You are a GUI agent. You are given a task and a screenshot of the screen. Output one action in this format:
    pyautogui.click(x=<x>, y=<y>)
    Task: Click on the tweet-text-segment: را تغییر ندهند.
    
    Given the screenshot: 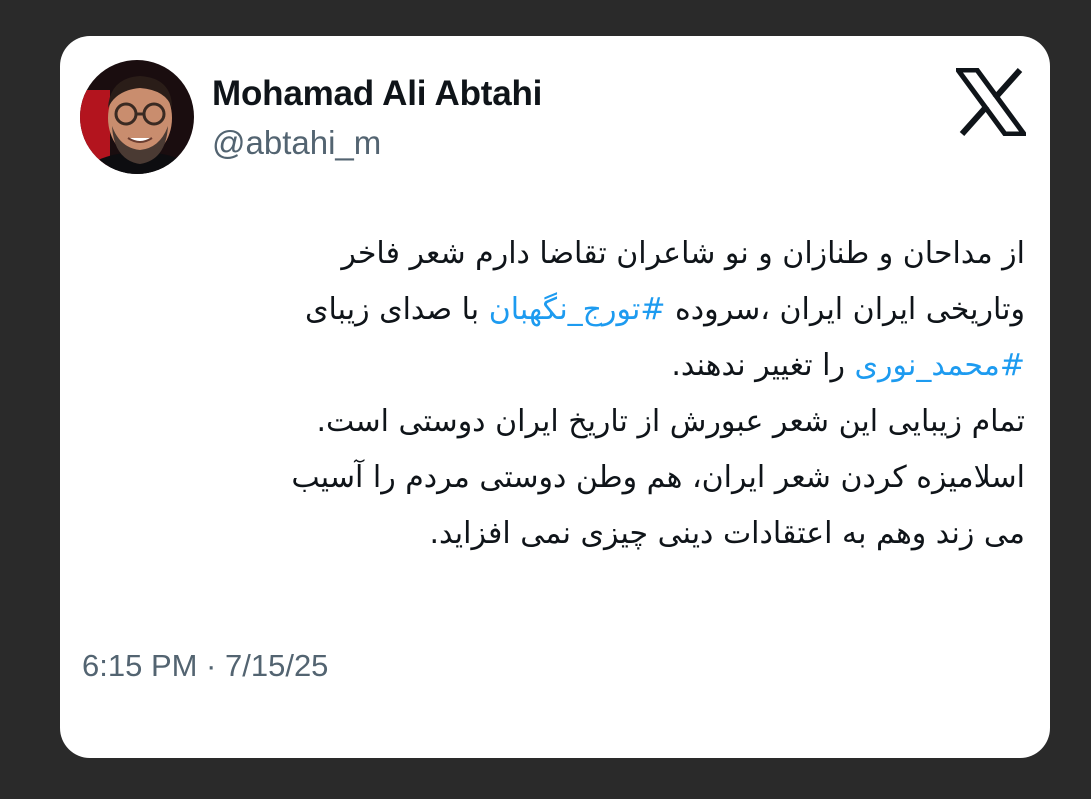 What is the action you would take?
    pyautogui.click(x=763, y=365)
    